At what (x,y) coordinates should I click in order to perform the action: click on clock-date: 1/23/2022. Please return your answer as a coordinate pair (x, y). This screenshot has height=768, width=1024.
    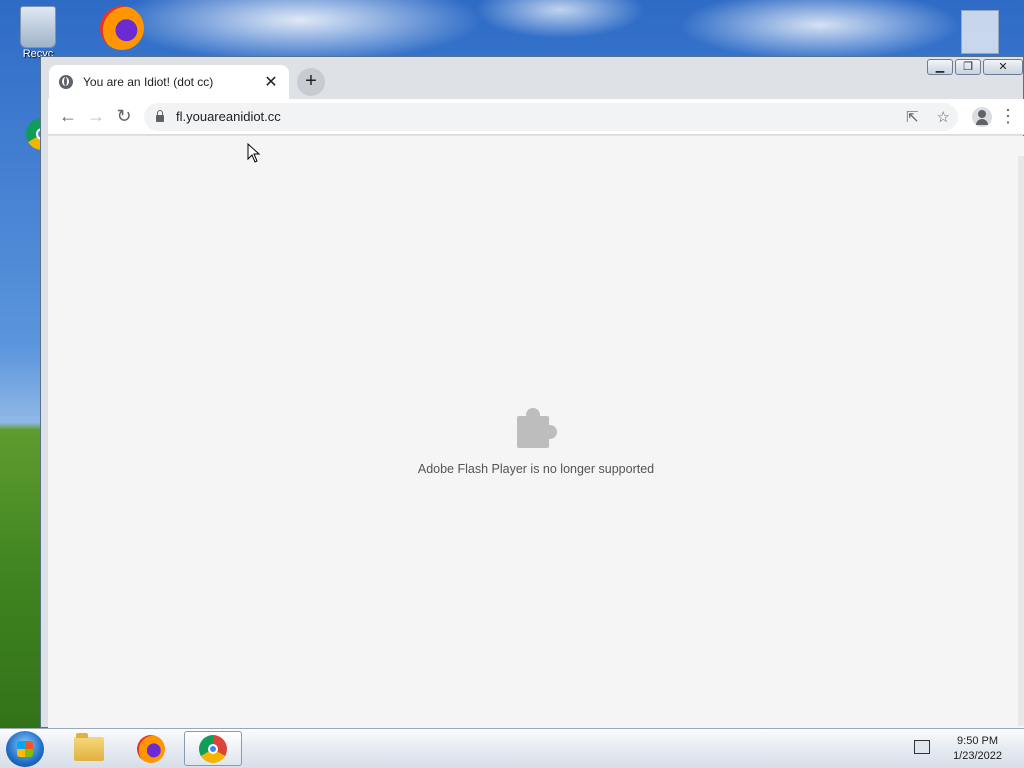
    Looking at the image, I should click on (977, 756).